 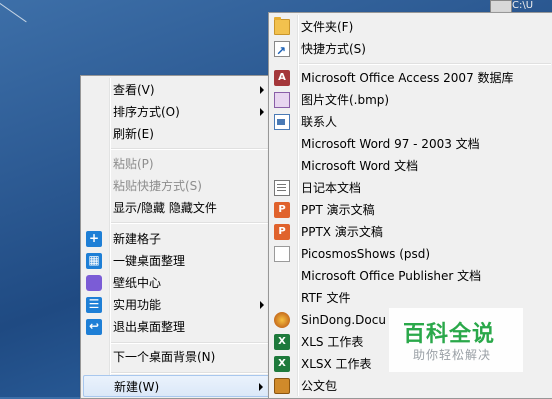 I want to click on desktop-path-text: C:\U, so click(x=523, y=5).